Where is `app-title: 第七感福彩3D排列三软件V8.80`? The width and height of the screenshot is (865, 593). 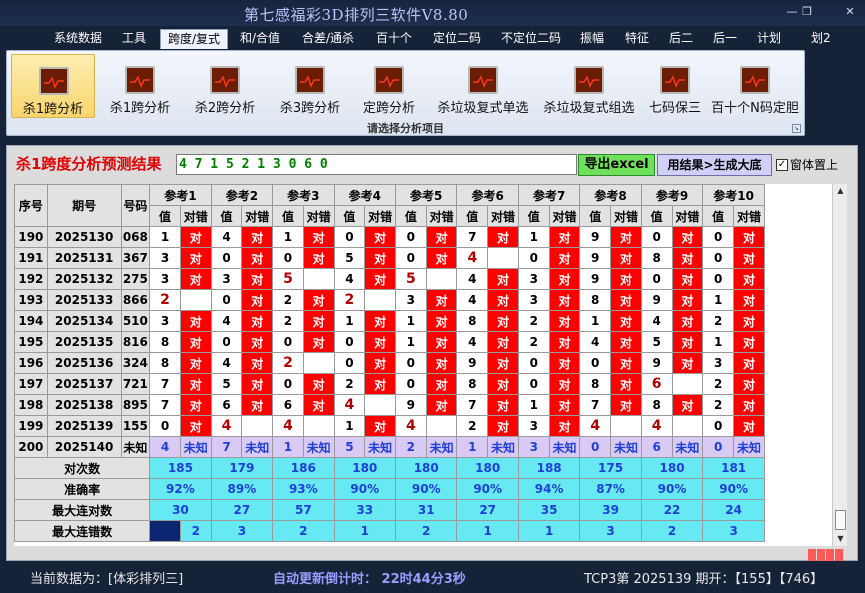
app-title: 第七感福彩3D排列三软件V8.80 is located at coordinates (356, 15).